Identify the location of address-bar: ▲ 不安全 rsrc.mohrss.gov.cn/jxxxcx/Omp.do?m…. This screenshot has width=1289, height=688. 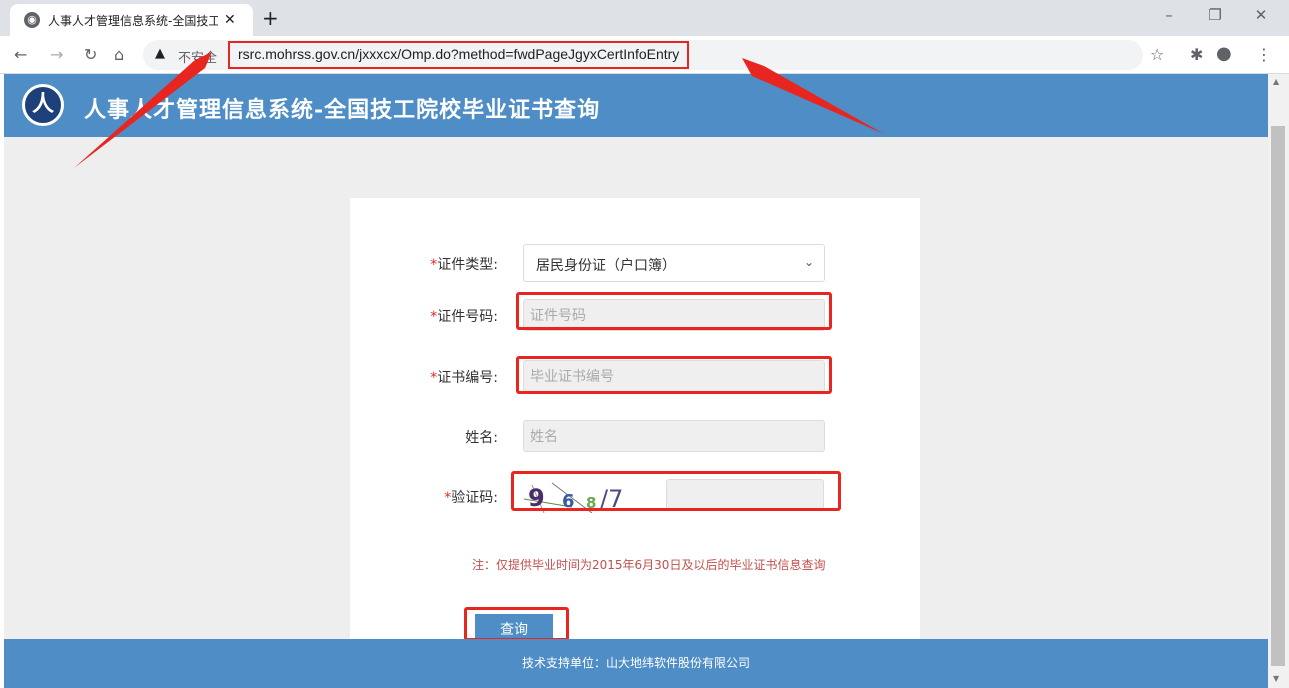
(643, 55).